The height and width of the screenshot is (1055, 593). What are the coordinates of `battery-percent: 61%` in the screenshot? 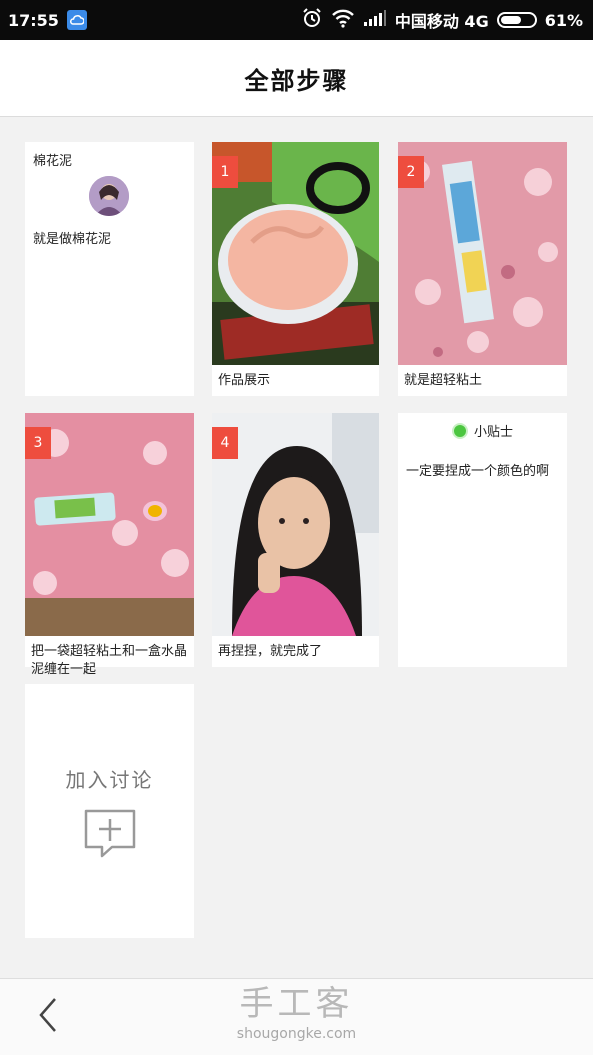 It's located at (563, 20).